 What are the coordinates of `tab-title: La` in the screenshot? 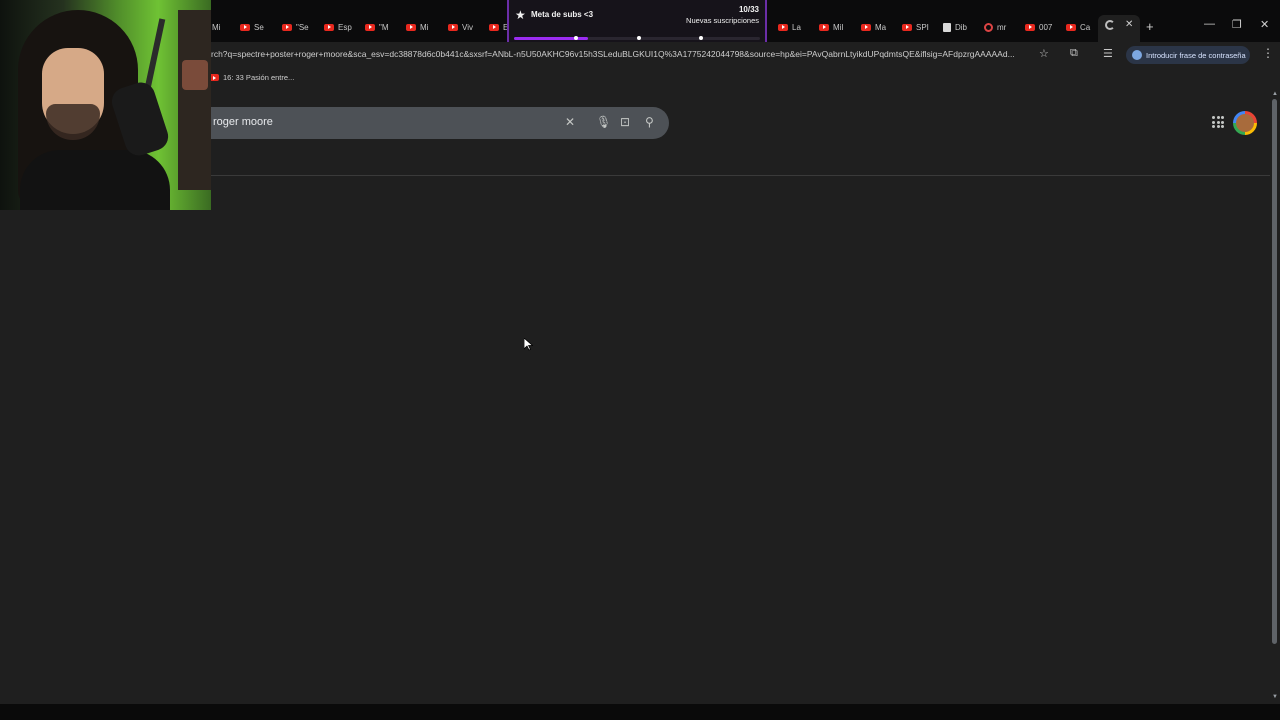 It's located at (796, 27).